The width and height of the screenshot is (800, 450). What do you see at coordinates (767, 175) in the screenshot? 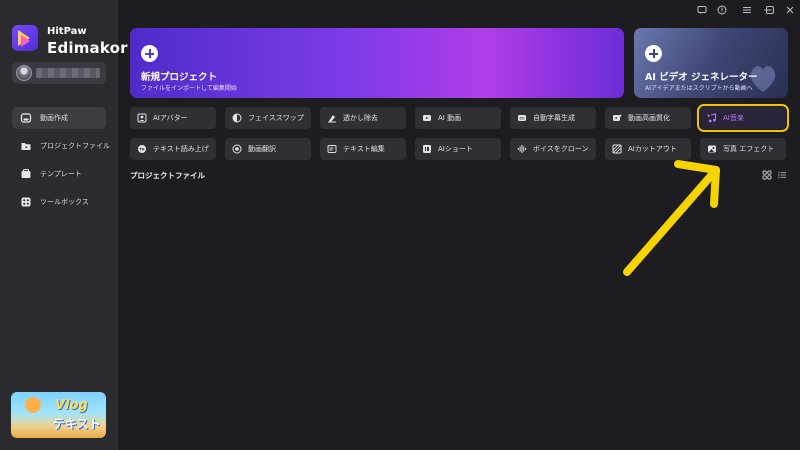
I see `grid-view-icon` at bounding box center [767, 175].